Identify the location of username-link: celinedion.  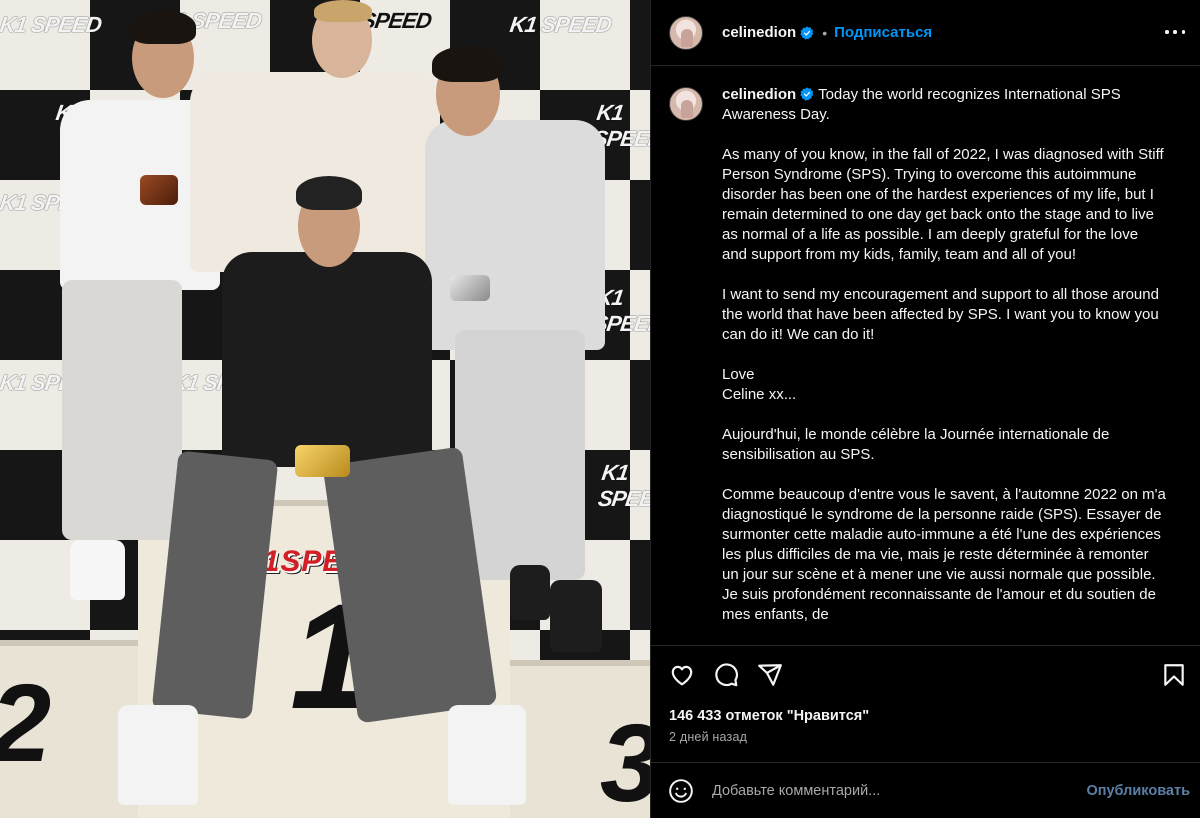
(759, 32).